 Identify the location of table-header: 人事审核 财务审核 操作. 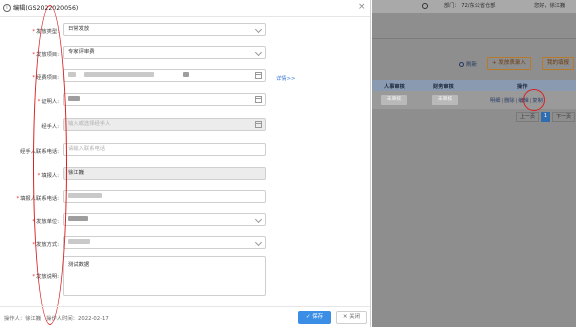
(474, 85).